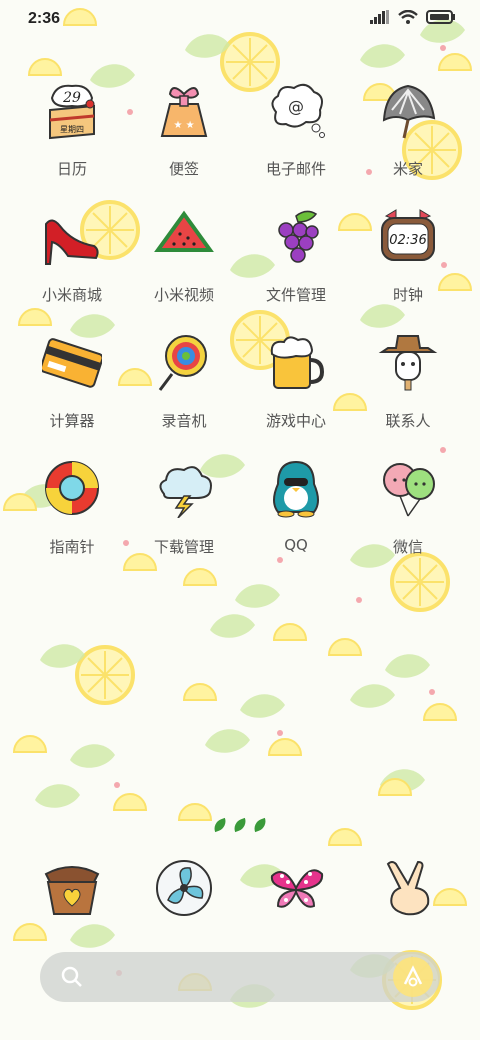  I want to click on card-icon, so click(72, 363).